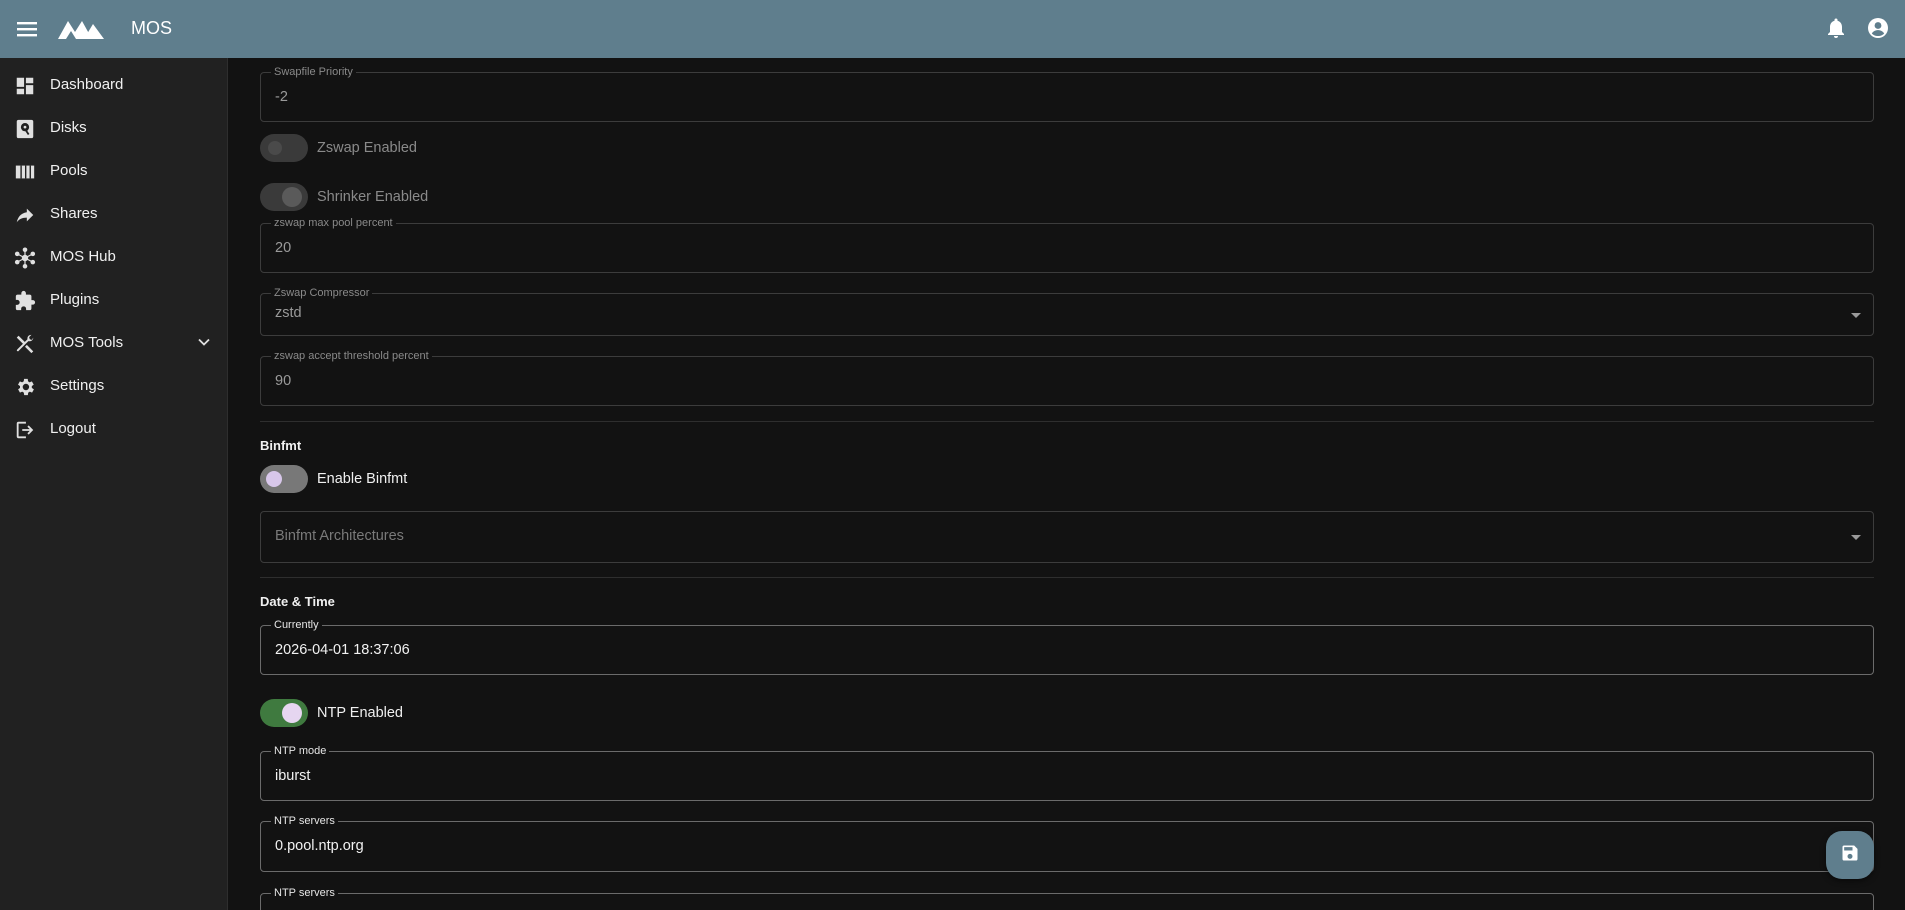 This screenshot has width=1905, height=910. I want to click on top-app-bar: MOS, so click(952, 29).